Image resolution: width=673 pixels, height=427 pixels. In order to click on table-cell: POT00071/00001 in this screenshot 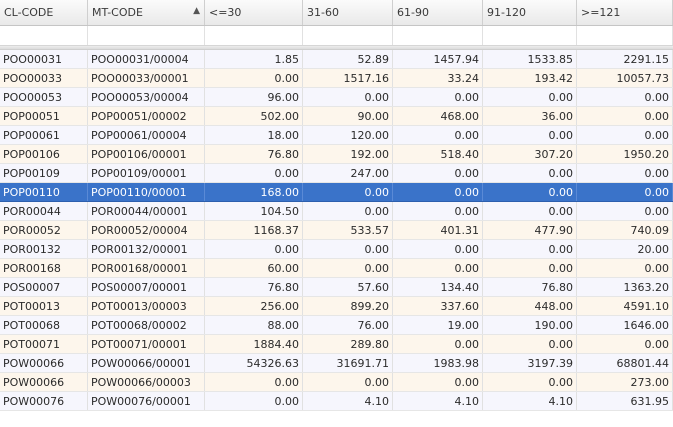, I will do `click(146, 344)`.